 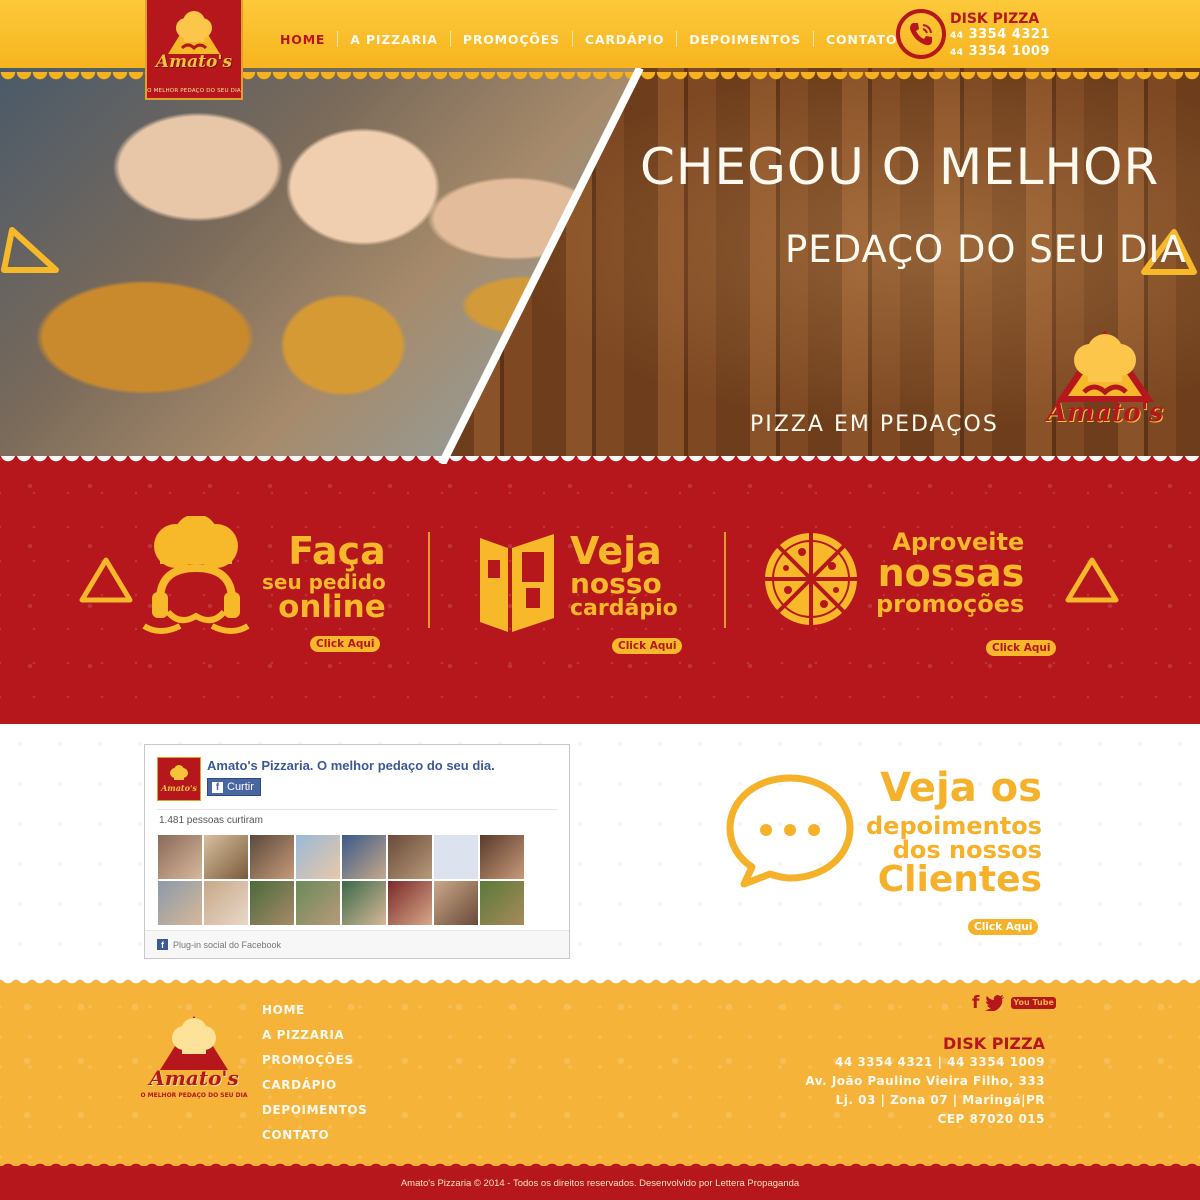 What do you see at coordinates (647, 646) in the screenshot?
I see `view-menu-click-button: Click Aqui` at bounding box center [647, 646].